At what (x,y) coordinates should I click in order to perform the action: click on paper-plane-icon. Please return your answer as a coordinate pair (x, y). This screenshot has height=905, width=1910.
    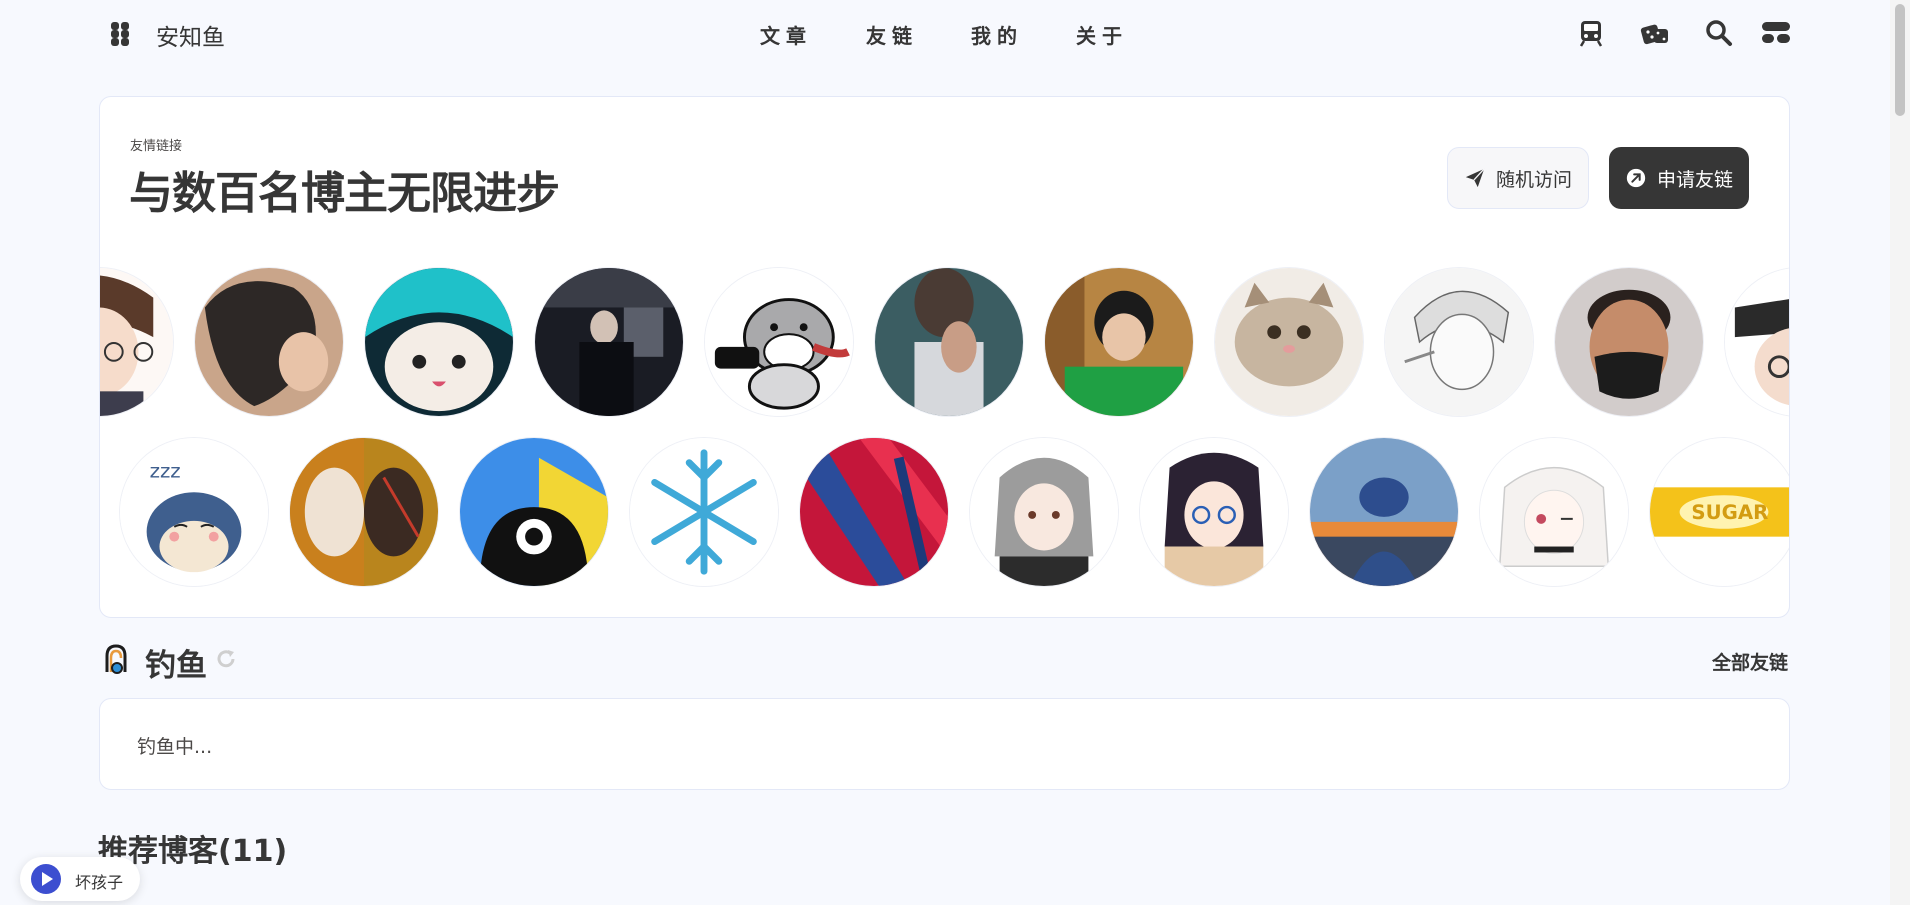
    Looking at the image, I should click on (1475, 178).